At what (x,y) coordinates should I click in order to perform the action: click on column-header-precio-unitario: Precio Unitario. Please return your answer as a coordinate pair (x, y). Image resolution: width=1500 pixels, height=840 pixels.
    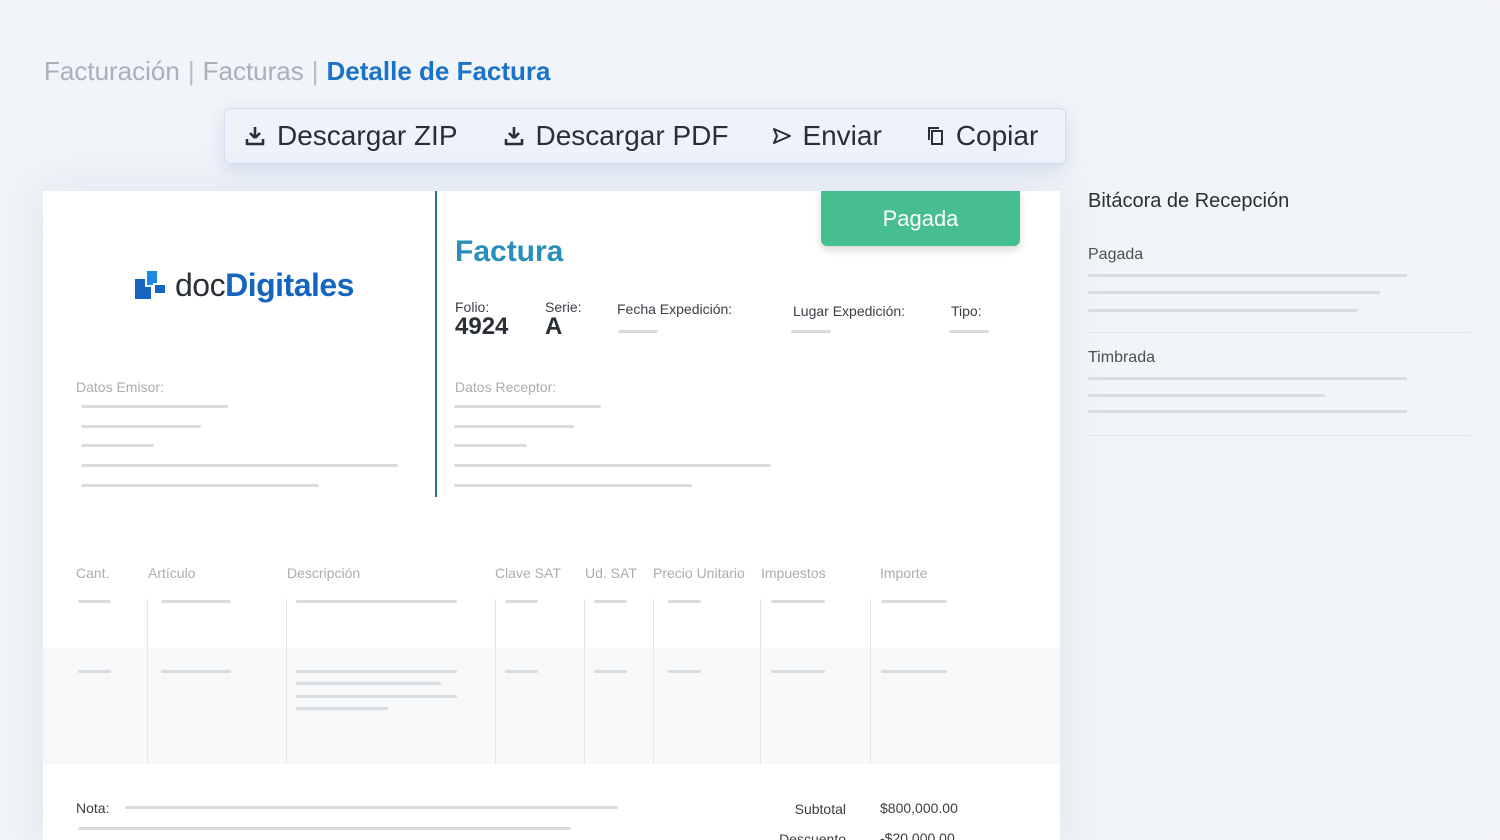
    Looking at the image, I should click on (699, 573).